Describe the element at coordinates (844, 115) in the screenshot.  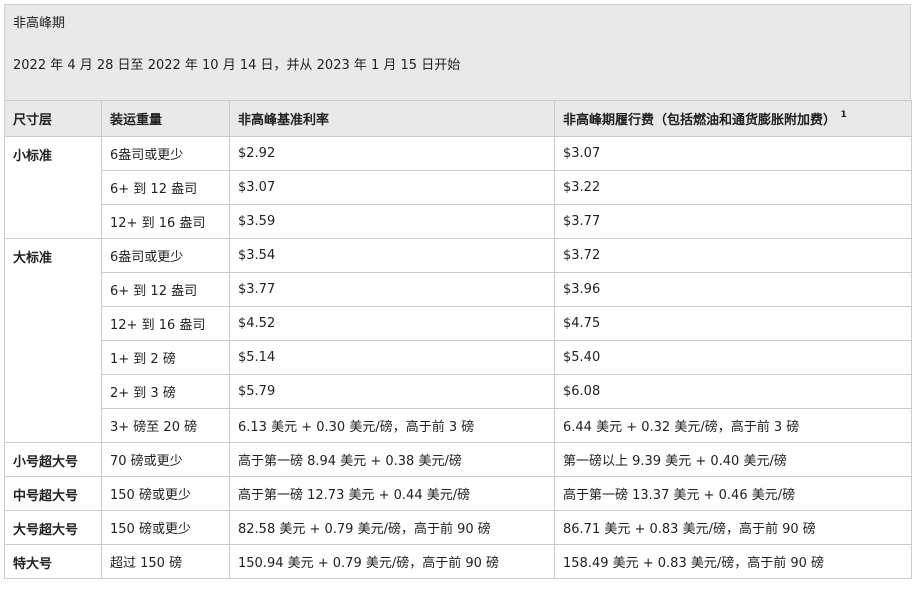
I see `footnote-link: 1` at that location.